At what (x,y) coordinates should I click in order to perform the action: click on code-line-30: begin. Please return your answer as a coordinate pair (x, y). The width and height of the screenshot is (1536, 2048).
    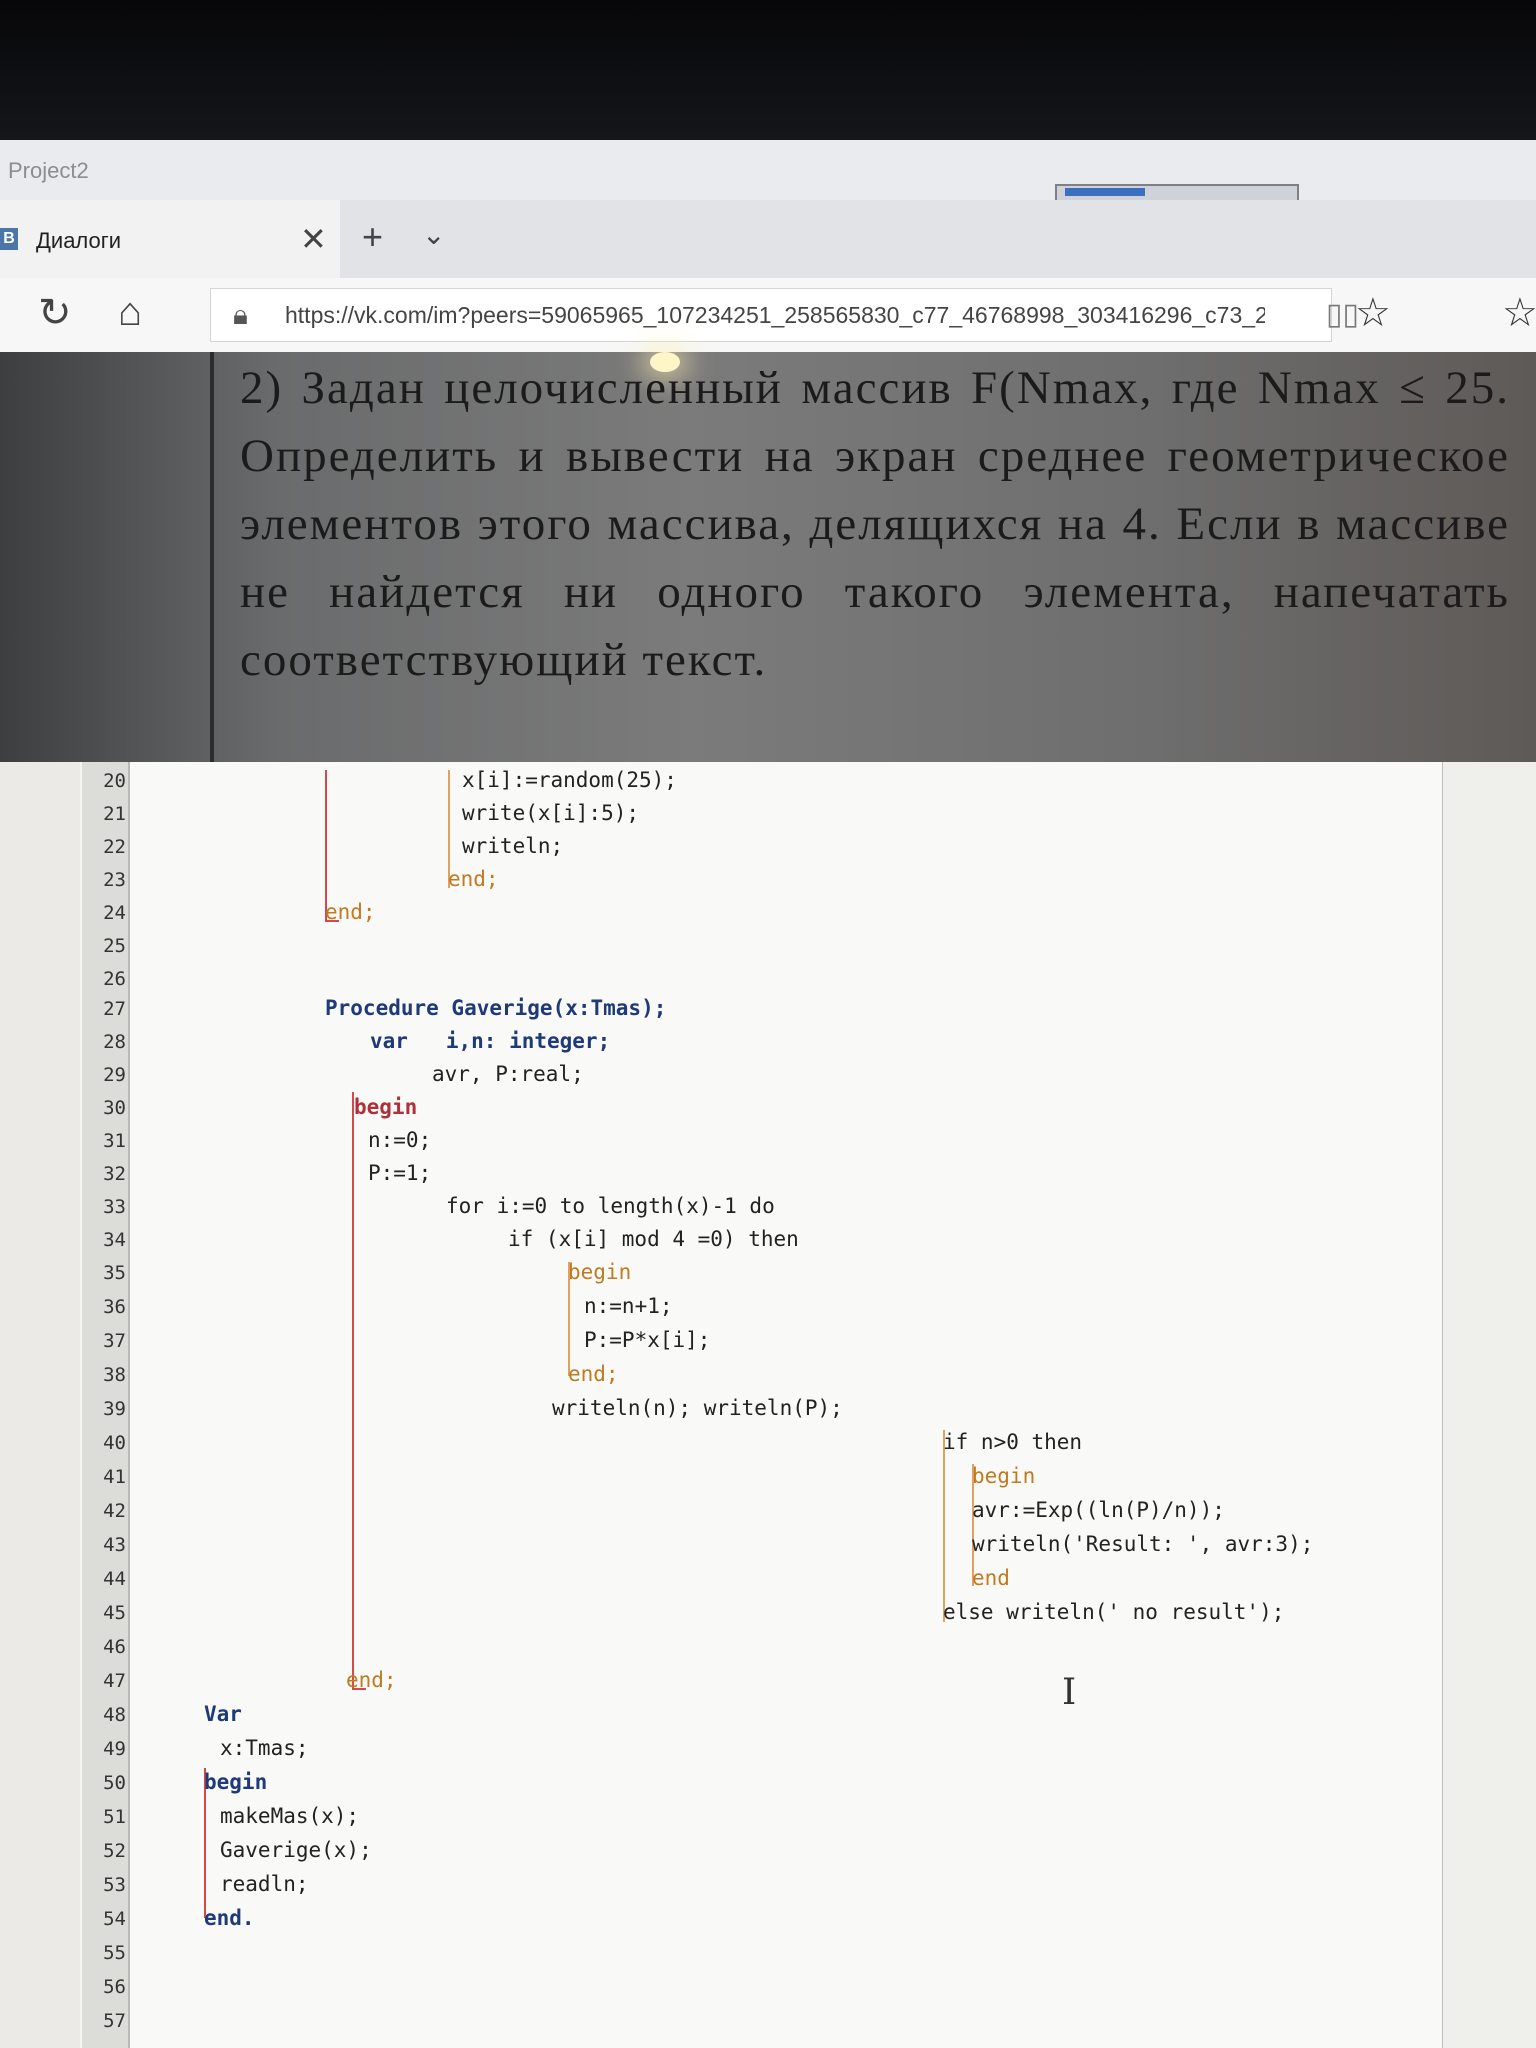
    Looking at the image, I should click on (385, 1107).